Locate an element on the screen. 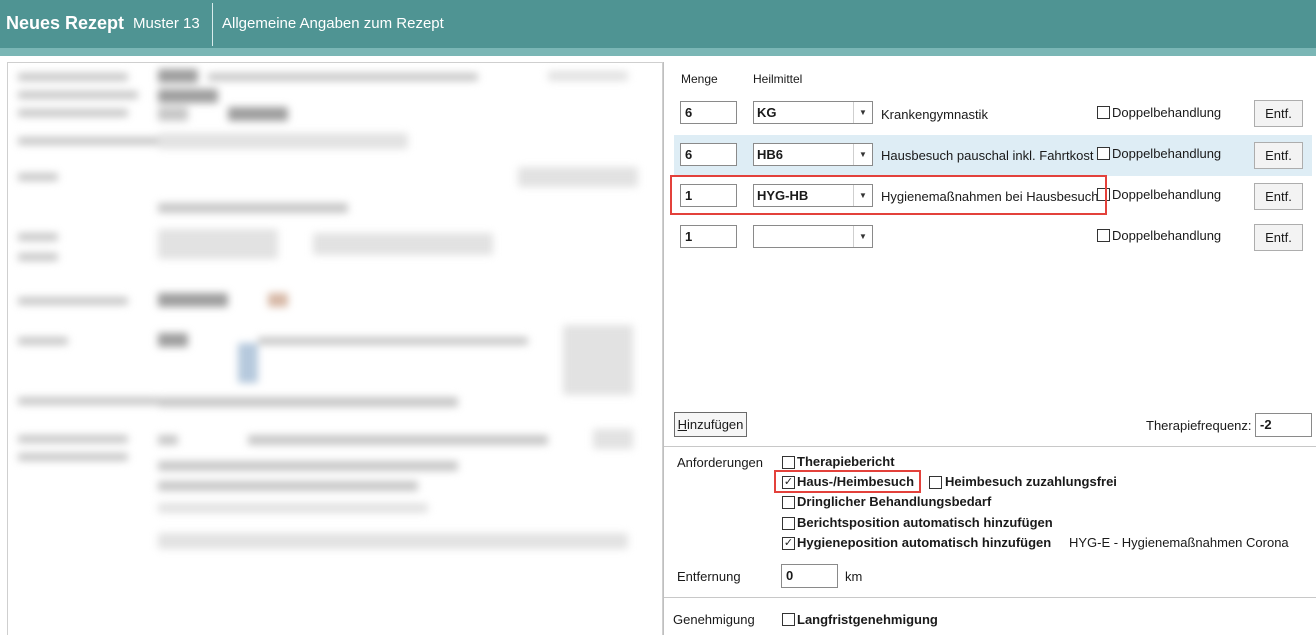  panel-divider is located at coordinates (663, 348).